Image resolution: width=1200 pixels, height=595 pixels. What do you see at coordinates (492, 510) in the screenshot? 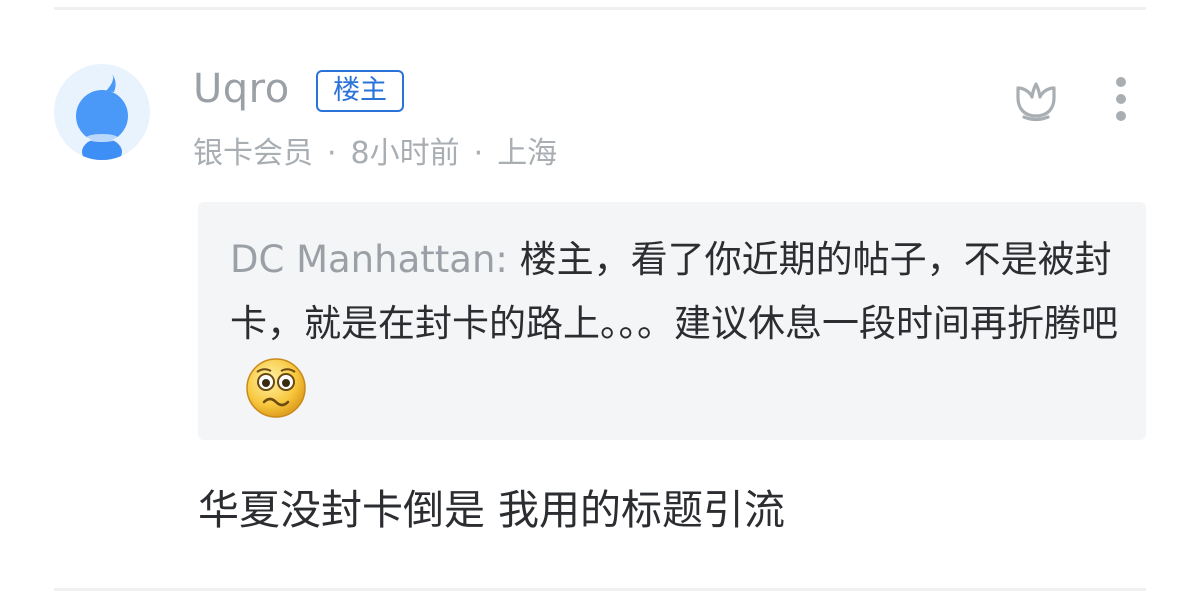
I see `reply-text: 华夏没封卡倒是 我用的标题引流` at bounding box center [492, 510].